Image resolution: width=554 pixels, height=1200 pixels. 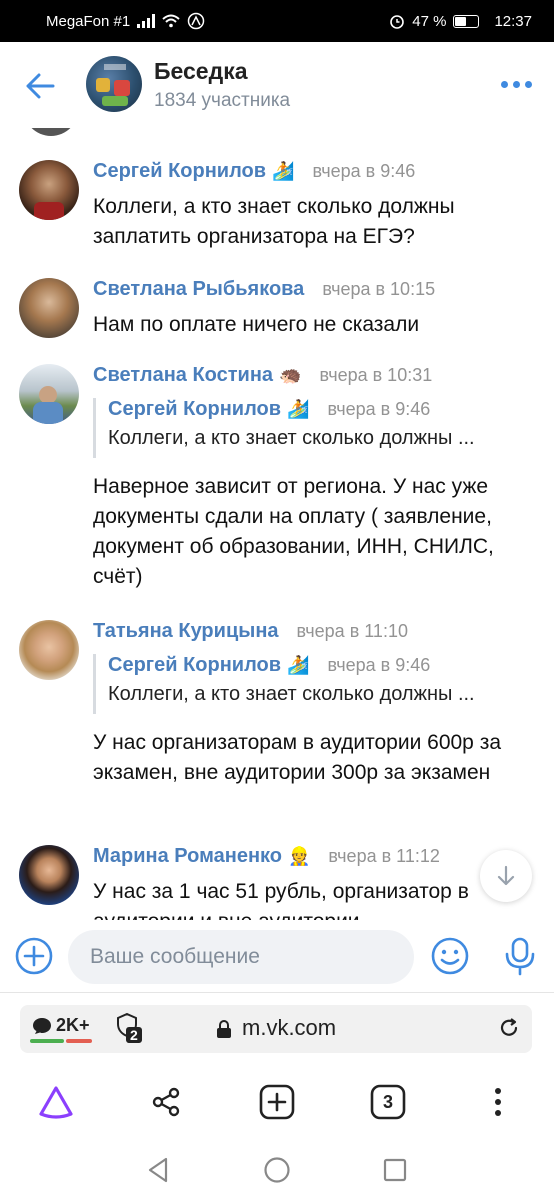 I want to click on battery-icon, so click(x=466, y=21).